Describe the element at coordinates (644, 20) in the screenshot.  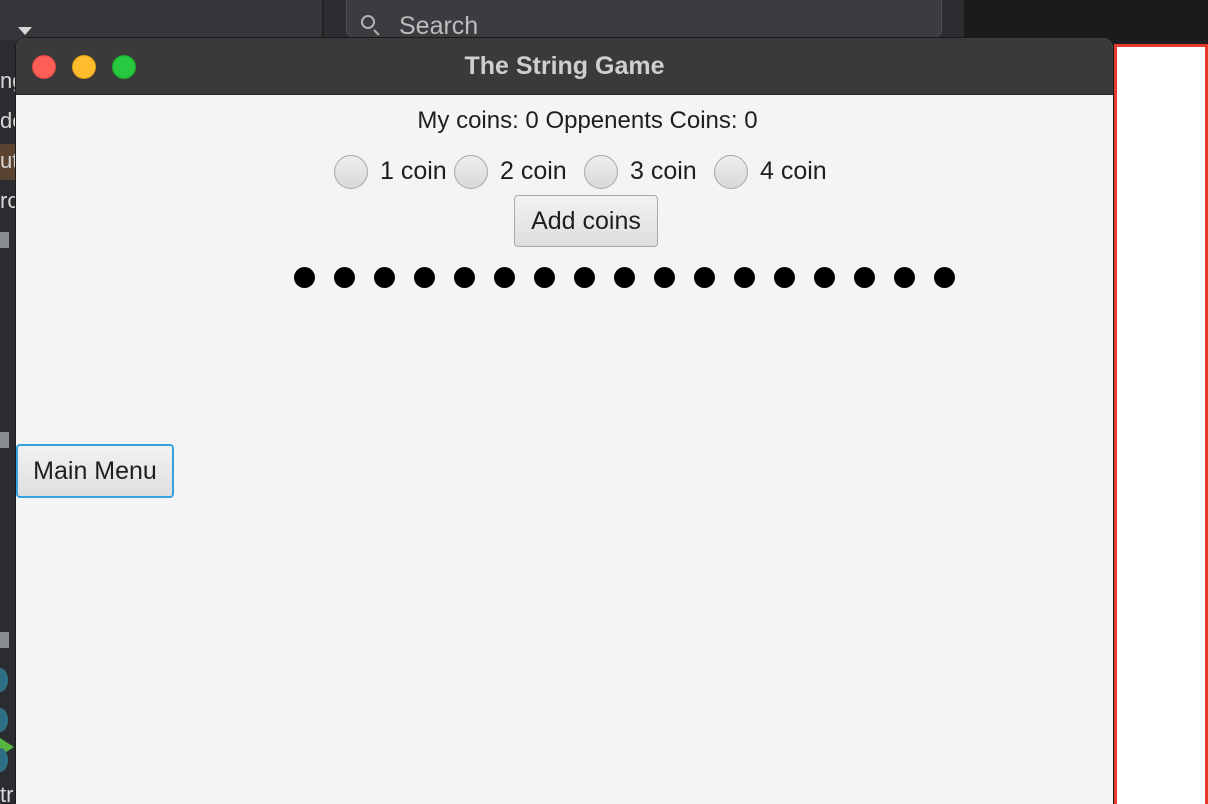
I see `background-search-field: Search` at that location.